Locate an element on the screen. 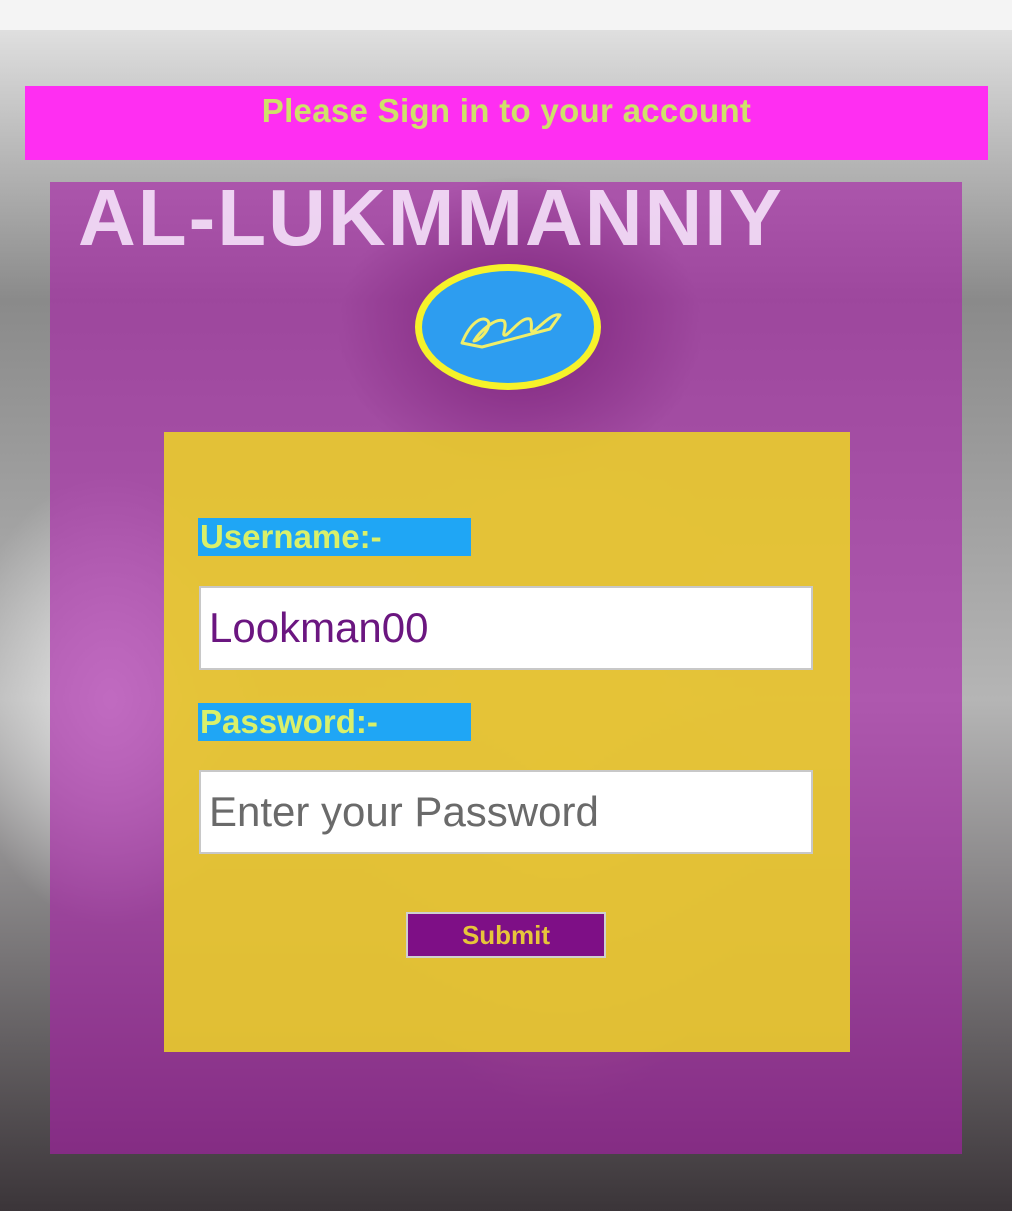  header-banner: Please Sign in to your account is located at coordinates (506, 123).